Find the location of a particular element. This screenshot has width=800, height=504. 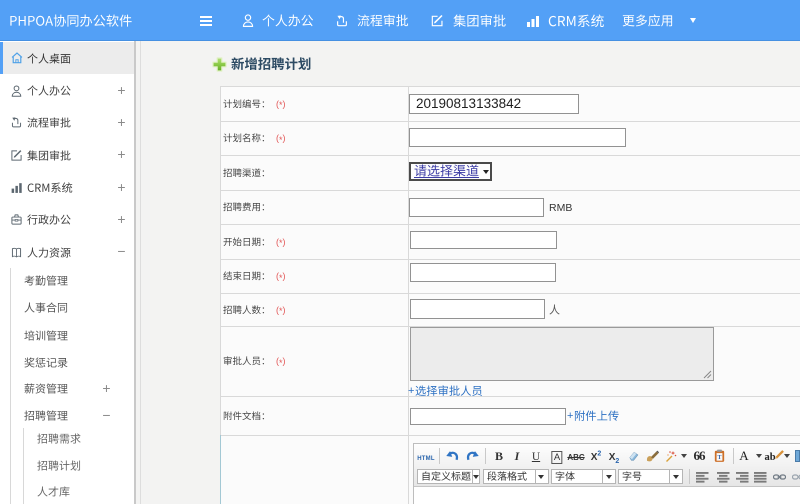

svg-text: T is located at coordinates (720, 458).